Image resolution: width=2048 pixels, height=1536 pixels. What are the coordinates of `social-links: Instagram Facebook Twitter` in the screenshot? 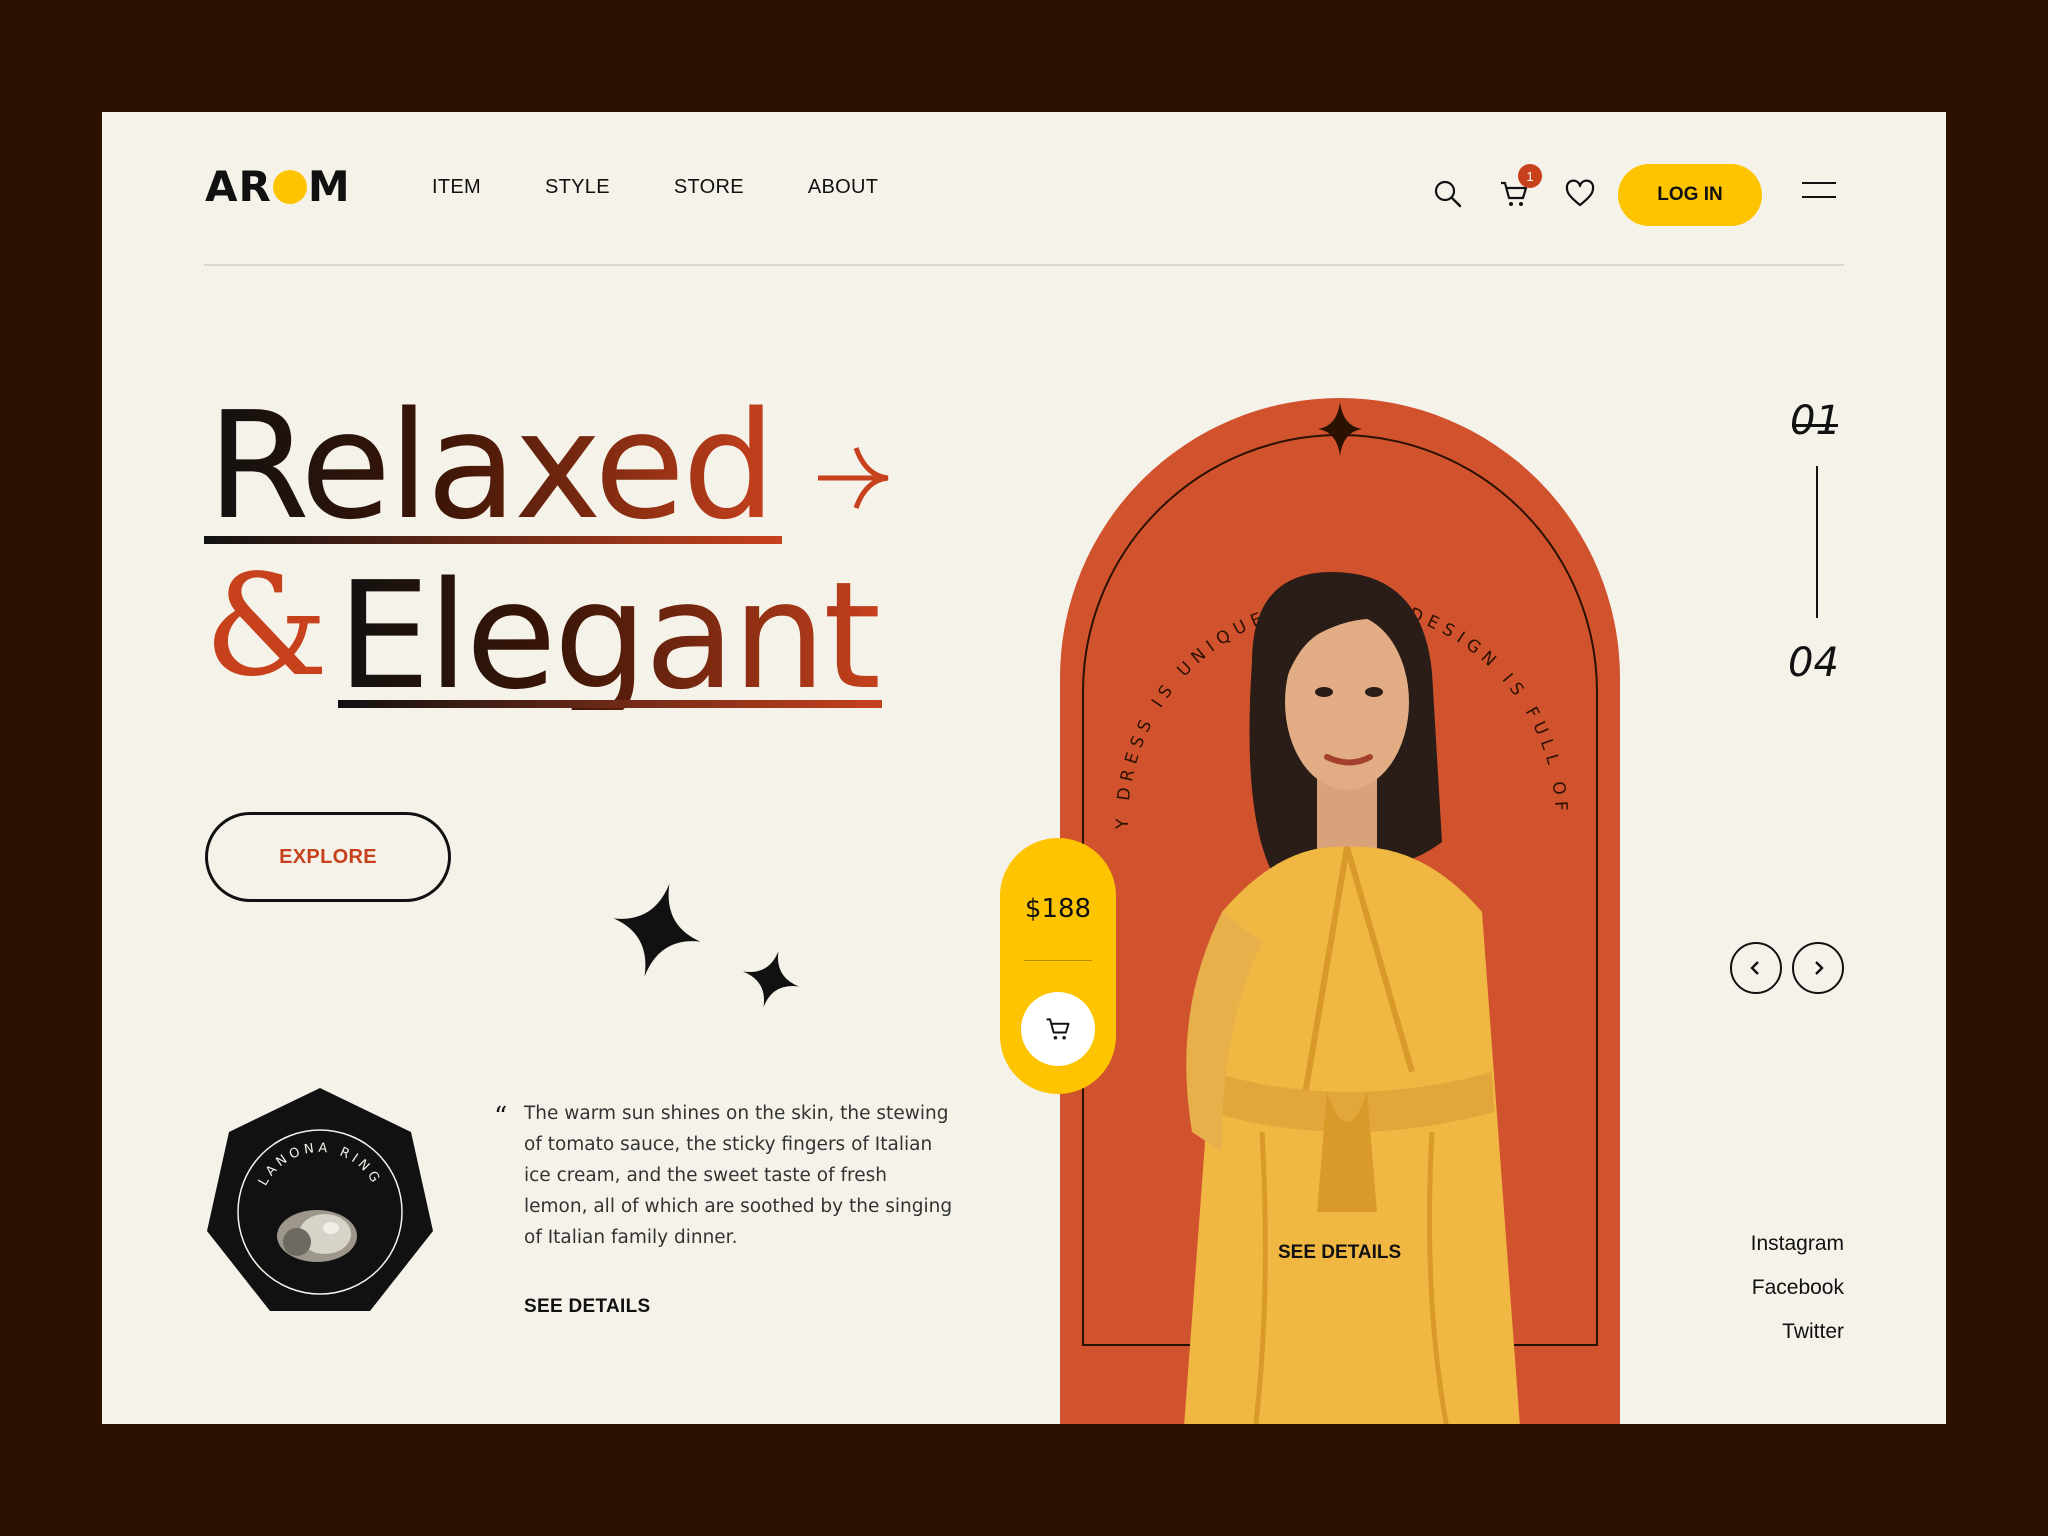 It's located at (1797, 1288).